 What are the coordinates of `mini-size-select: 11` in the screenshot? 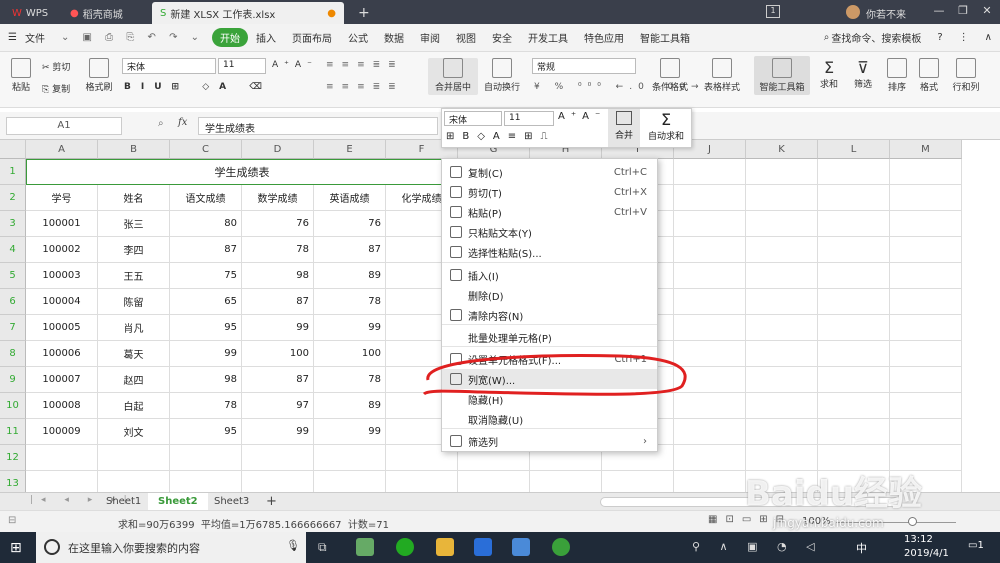 It's located at (529, 118).